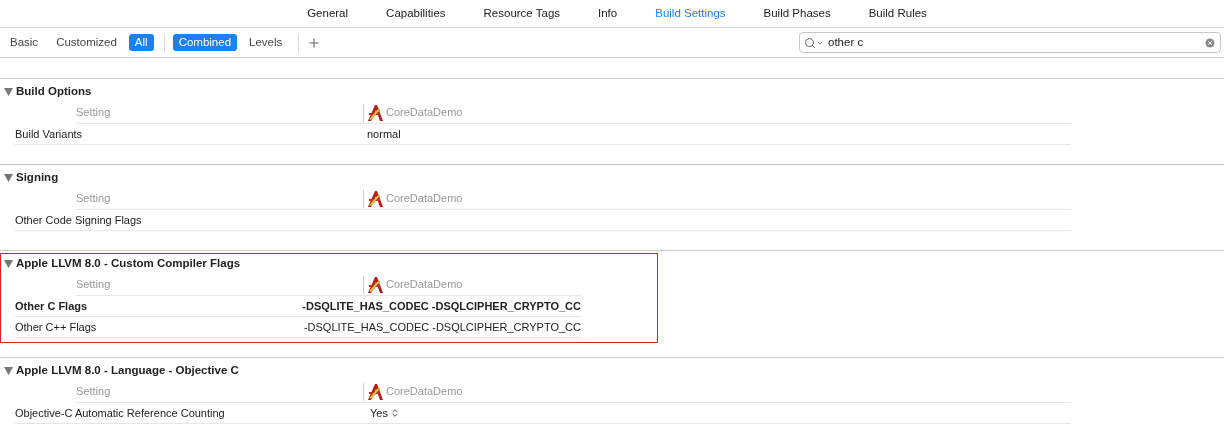 This screenshot has height=428, width=1224. Describe the element at coordinates (52, 306) in the screenshot. I see `setting-name: Other C Flags` at that location.